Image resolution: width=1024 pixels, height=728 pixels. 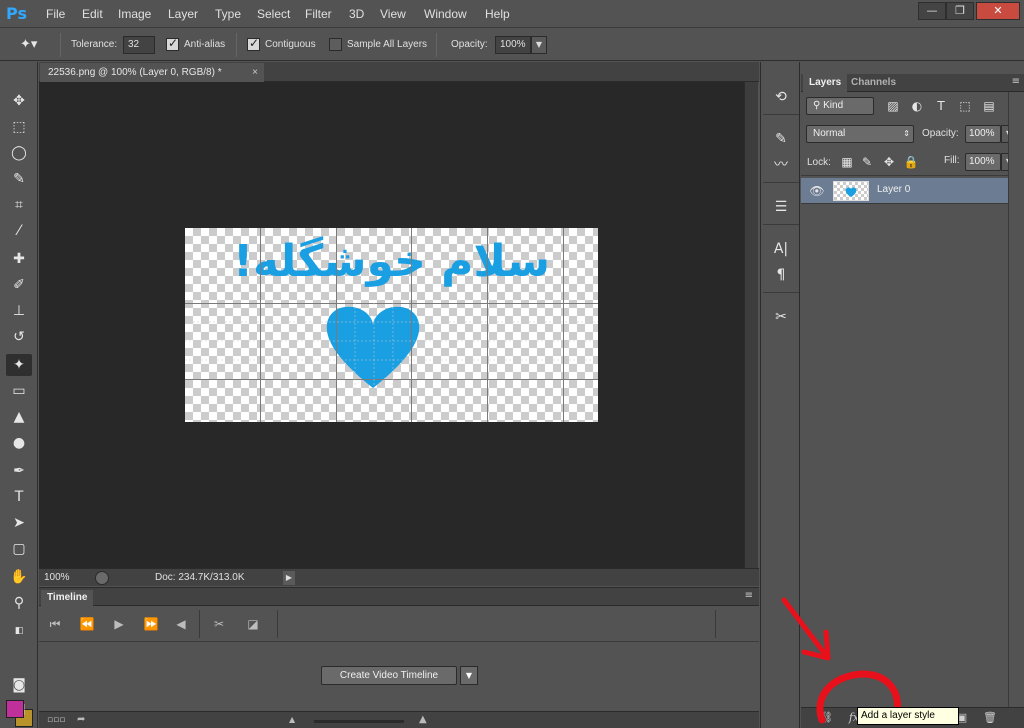 What do you see at coordinates (356, 14) in the screenshot?
I see `menu-3d: 3D` at bounding box center [356, 14].